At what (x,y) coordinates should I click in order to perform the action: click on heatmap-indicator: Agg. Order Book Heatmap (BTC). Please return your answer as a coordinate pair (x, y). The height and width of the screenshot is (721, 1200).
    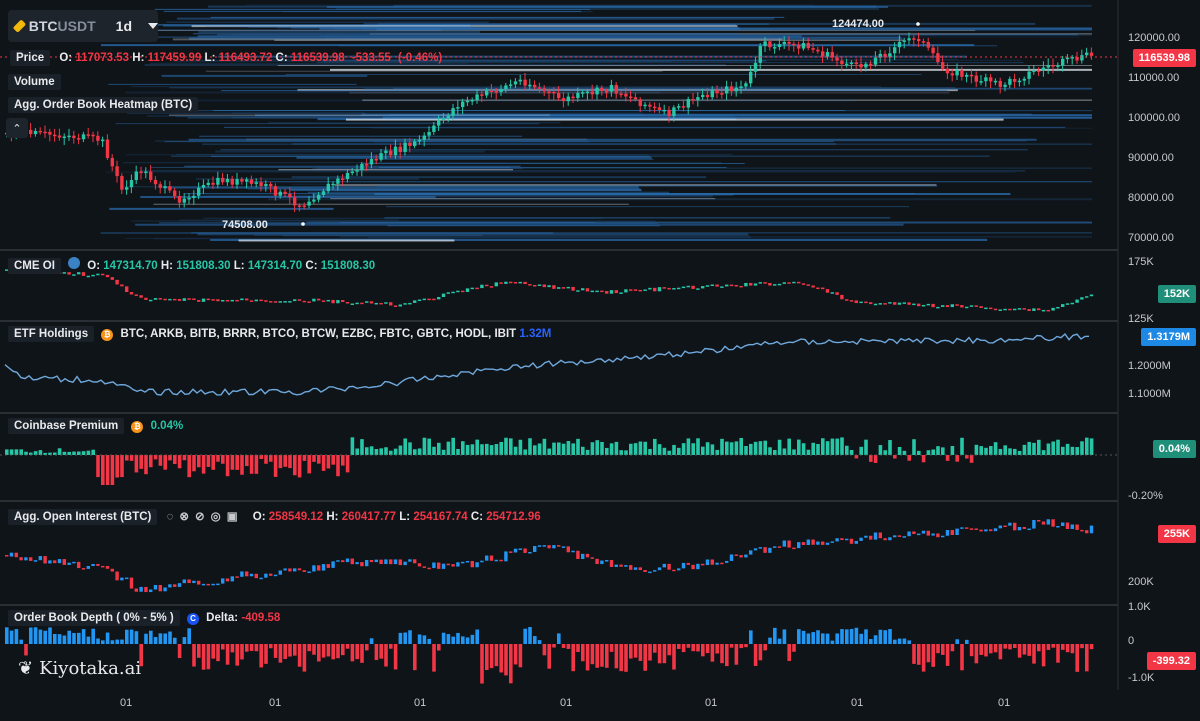
    Looking at the image, I should click on (103, 105).